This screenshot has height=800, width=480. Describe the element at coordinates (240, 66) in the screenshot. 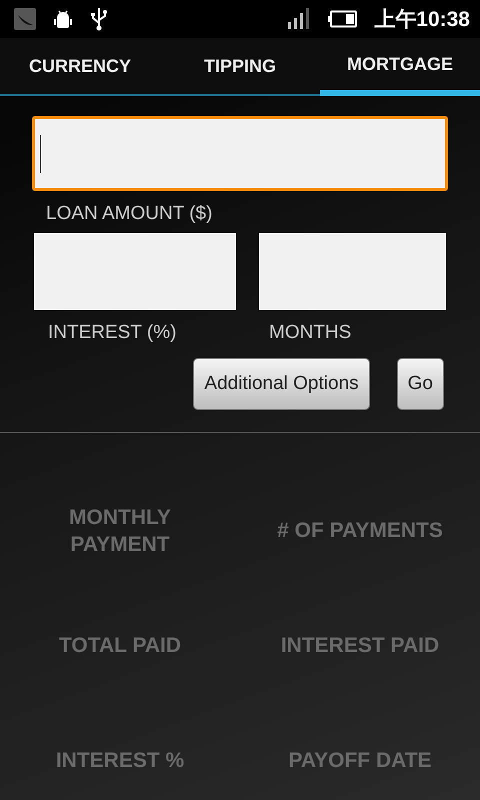

I see `tab: TIPPING` at that location.